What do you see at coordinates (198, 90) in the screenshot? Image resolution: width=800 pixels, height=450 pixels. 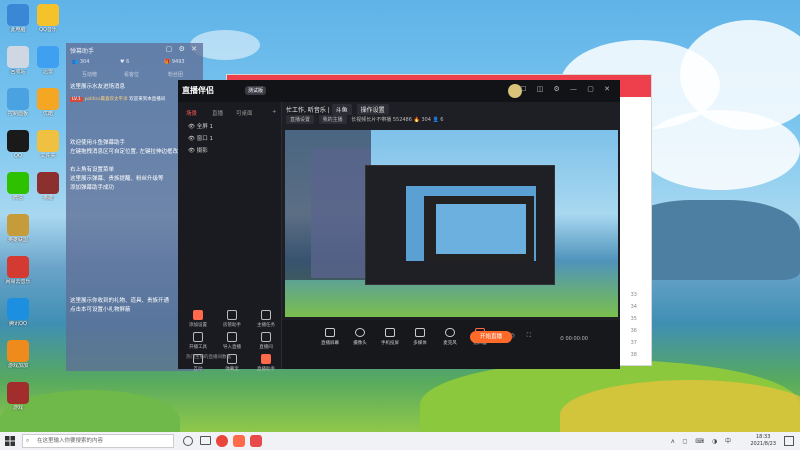 I see `app-logo: 直播伴侣` at bounding box center [198, 90].